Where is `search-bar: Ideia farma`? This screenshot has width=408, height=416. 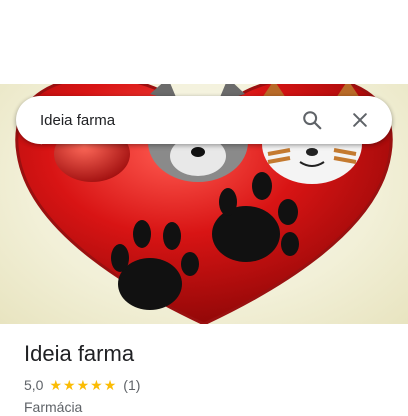 search-bar: Ideia farma is located at coordinates (204, 120).